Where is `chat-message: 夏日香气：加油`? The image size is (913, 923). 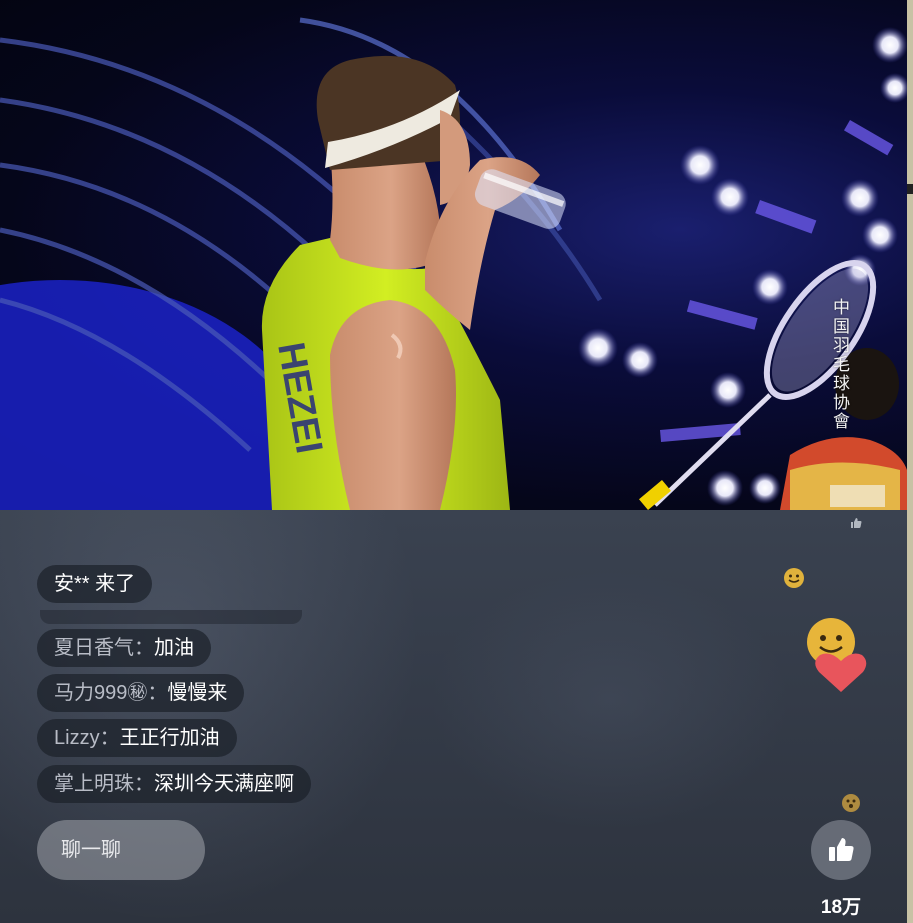
chat-message: 夏日香气：加油 is located at coordinates (124, 648).